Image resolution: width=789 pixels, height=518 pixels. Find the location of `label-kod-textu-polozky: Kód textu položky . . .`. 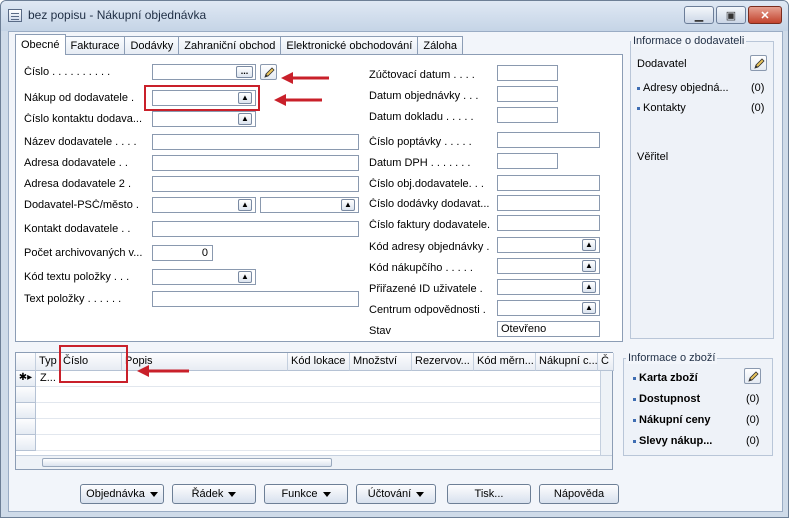

label-kod-textu-polozky: Kód textu položky . . . is located at coordinates (77, 277).